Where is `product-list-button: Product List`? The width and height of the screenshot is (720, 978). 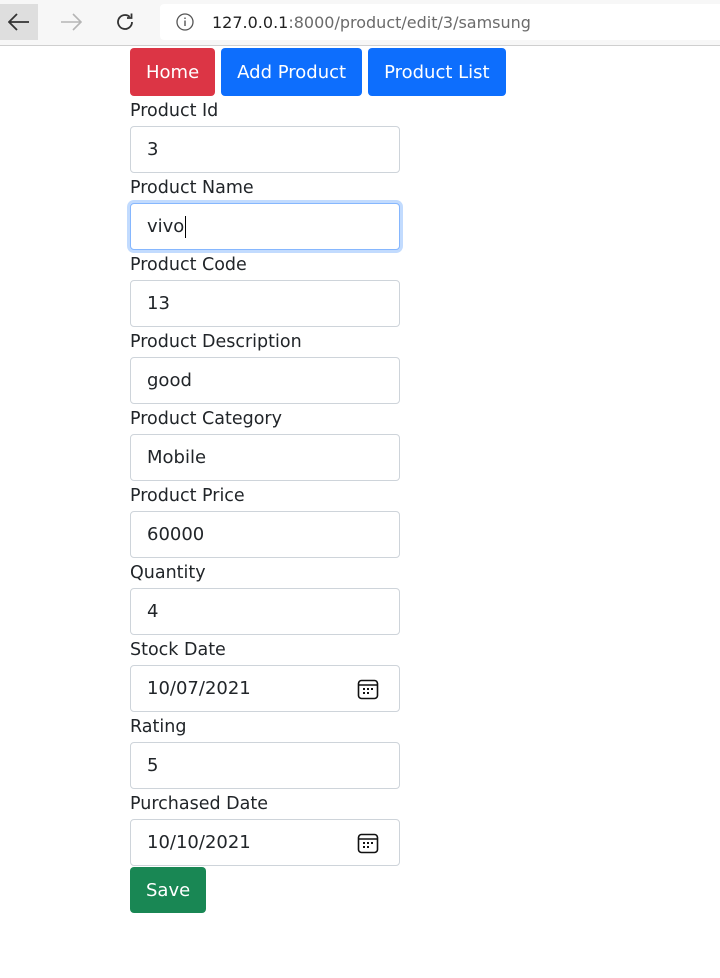 product-list-button: Product List is located at coordinates (437, 72).